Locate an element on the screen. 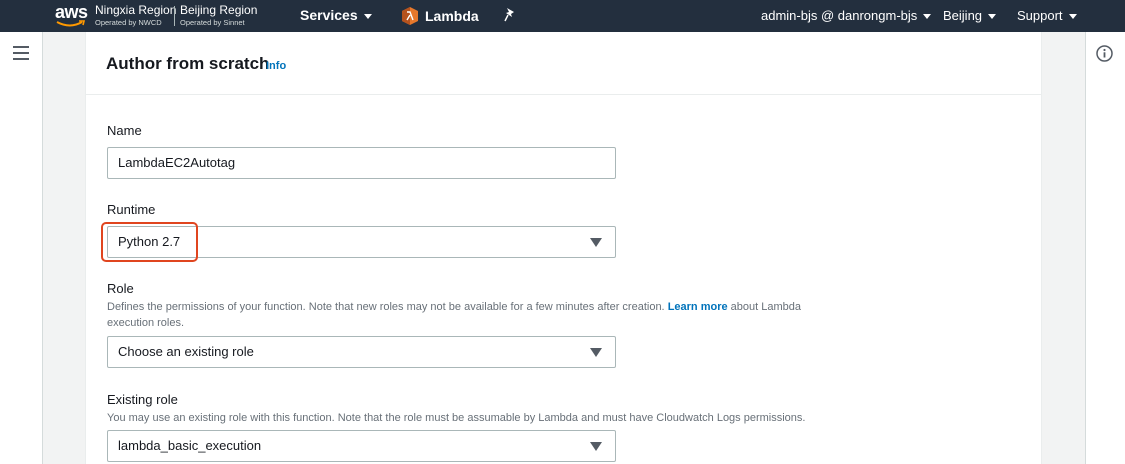 Image resolution: width=1125 pixels, height=464 pixels. region-menu: Beijing is located at coordinates (970, 15).